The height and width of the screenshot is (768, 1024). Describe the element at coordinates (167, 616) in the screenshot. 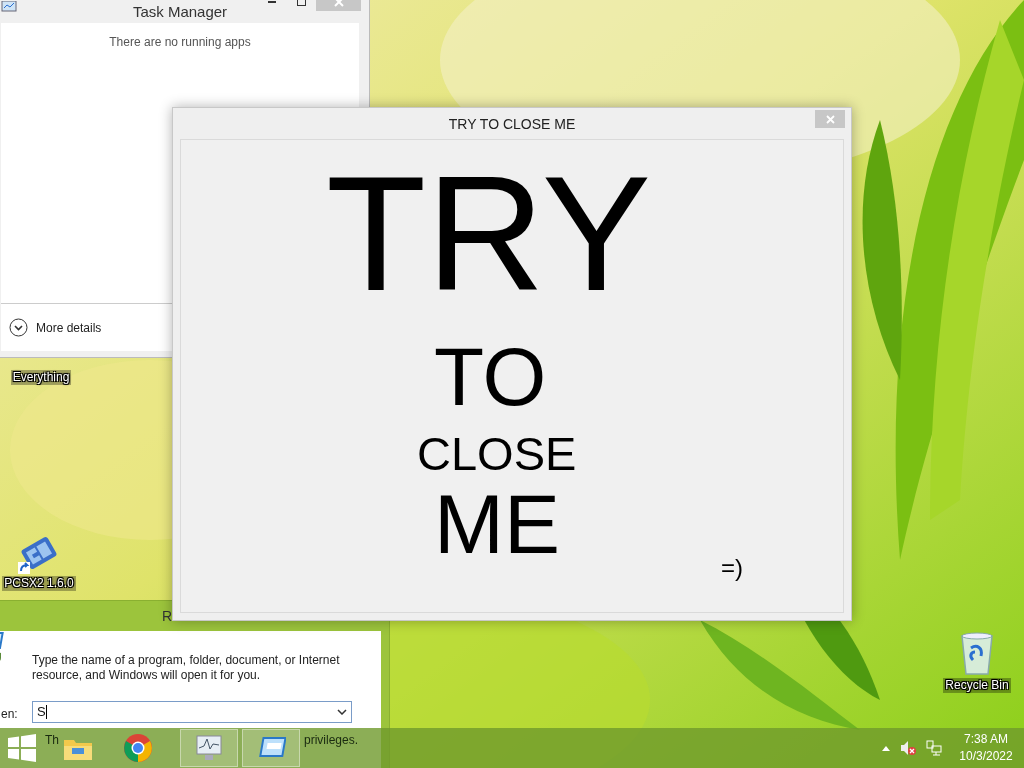

I see `window-title: R` at that location.